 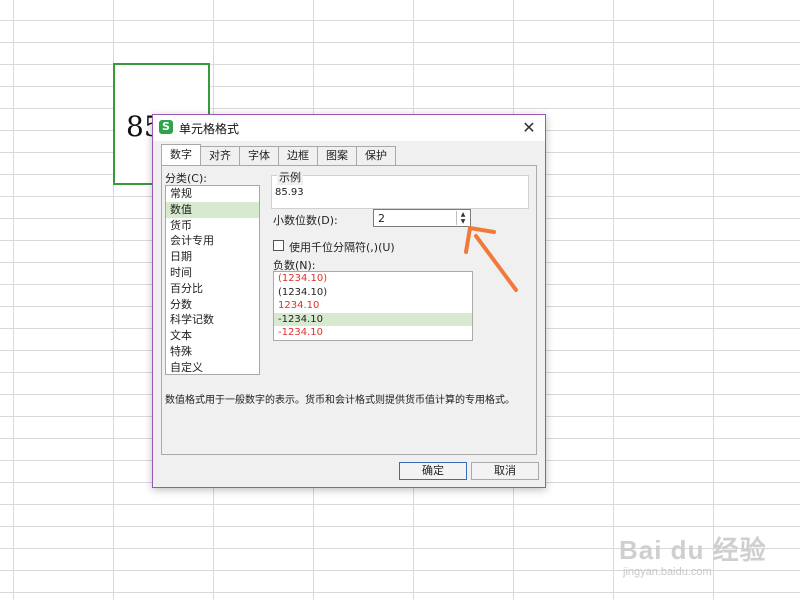 I want to click on annotation-arrow-icon, so click(x=491, y=259).